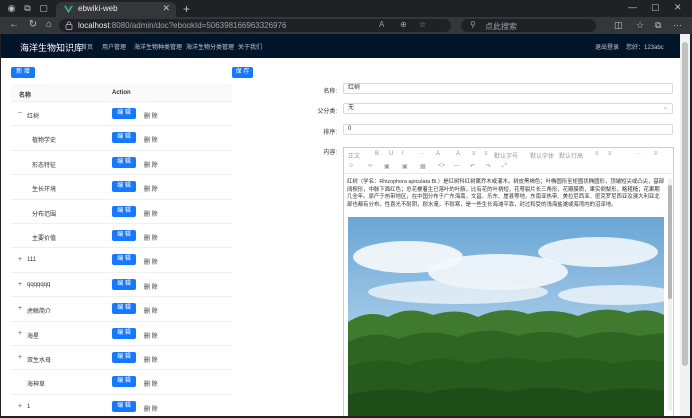 Image resolution: width=692 pixels, height=418 pixels. I want to click on zoom-icon: ⊕, so click(403, 24).